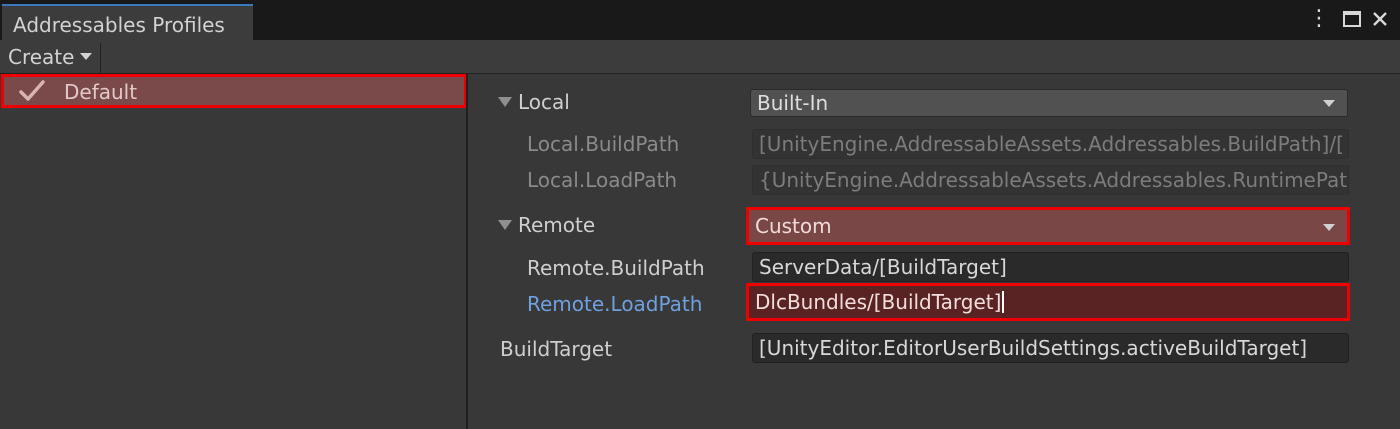  Describe the element at coordinates (234, 91) in the screenshot. I see `profile-item-default: Default` at that location.